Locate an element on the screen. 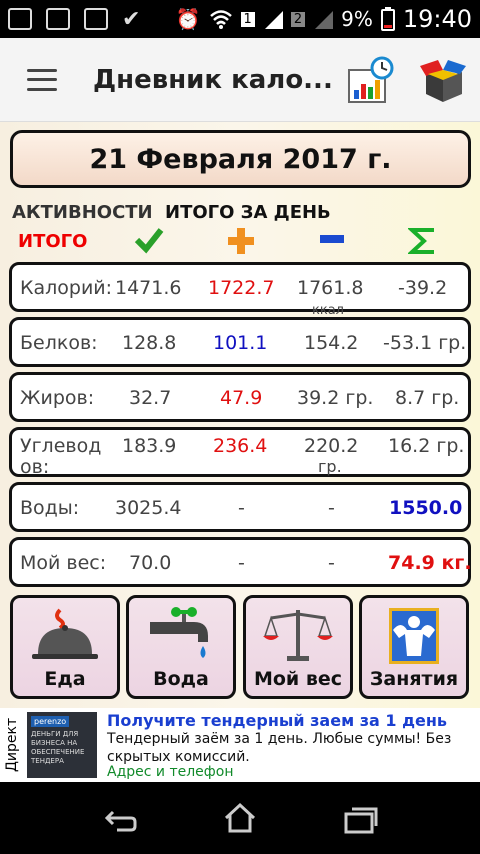  row-water: Воды: 3025.4 - - 1550.0 is located at coordinates (240, 507).